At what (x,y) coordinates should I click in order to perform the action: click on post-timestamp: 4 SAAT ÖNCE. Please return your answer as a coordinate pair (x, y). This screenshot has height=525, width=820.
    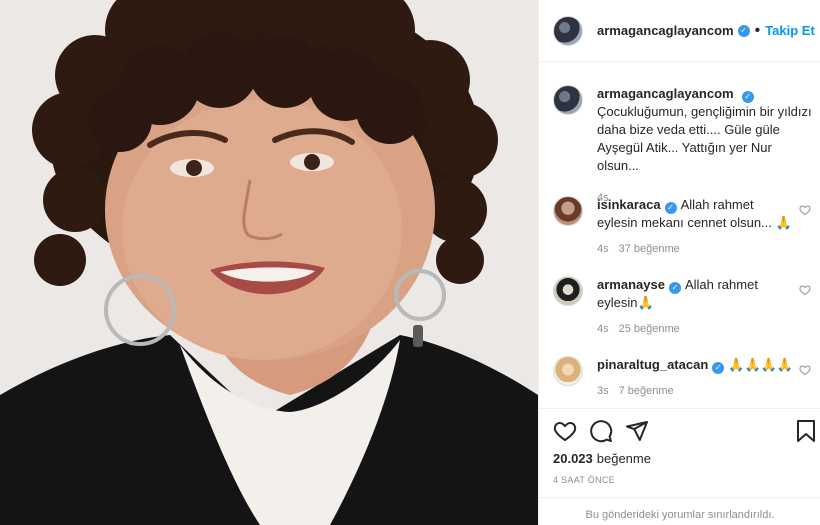
    Looking at the image, I should click on (584, 480).